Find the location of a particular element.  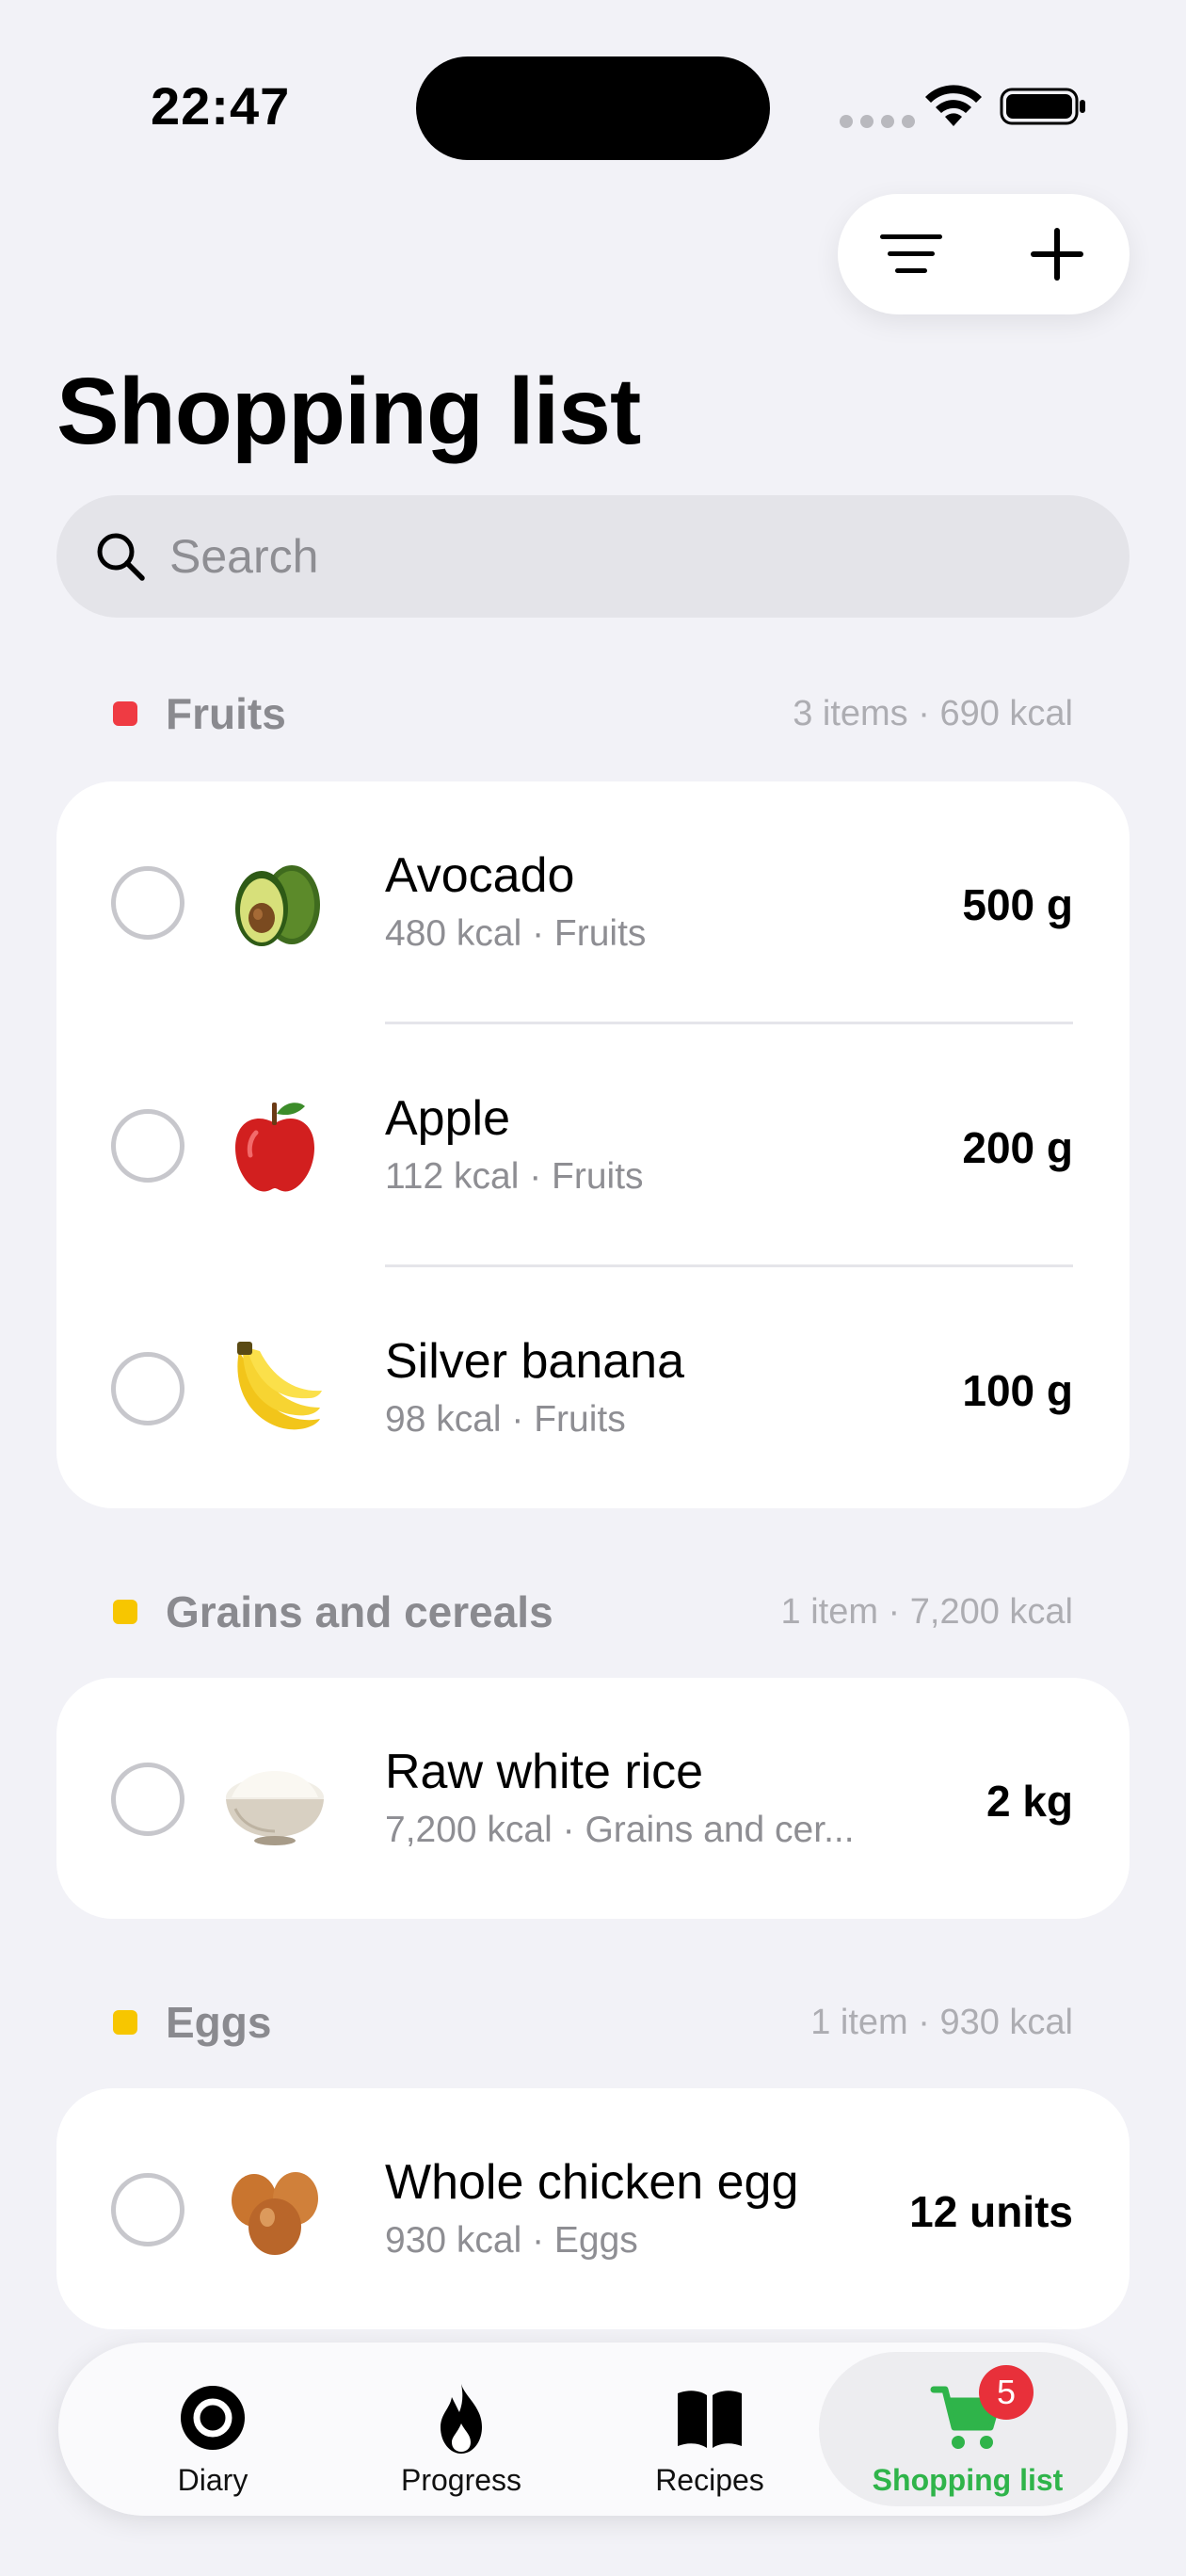

list-item: Apple 112 kcal · Fruits 200 g is located at coordinates (593, 1145).